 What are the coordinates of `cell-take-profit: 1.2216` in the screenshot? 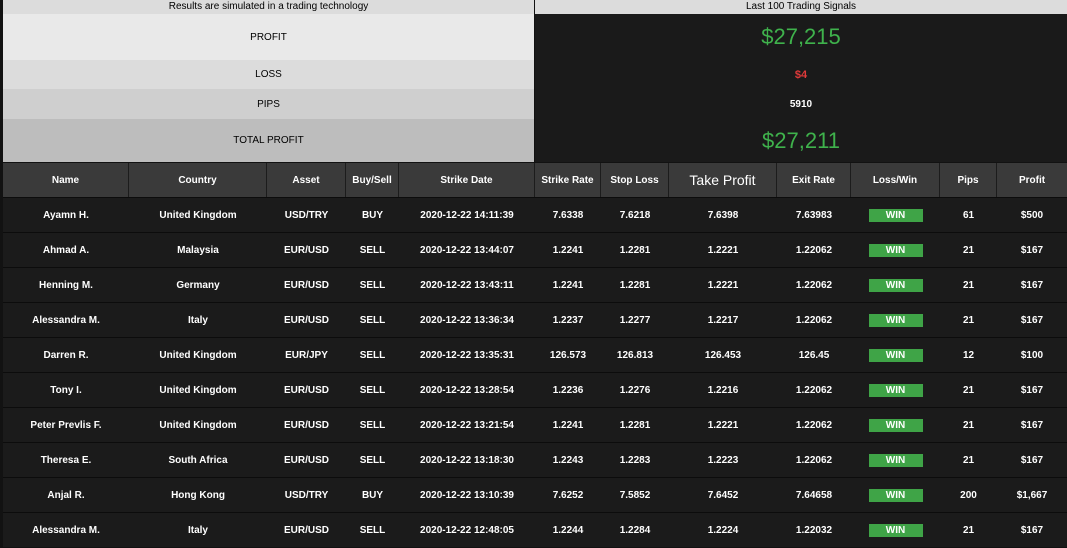 It's located at (723, 390).